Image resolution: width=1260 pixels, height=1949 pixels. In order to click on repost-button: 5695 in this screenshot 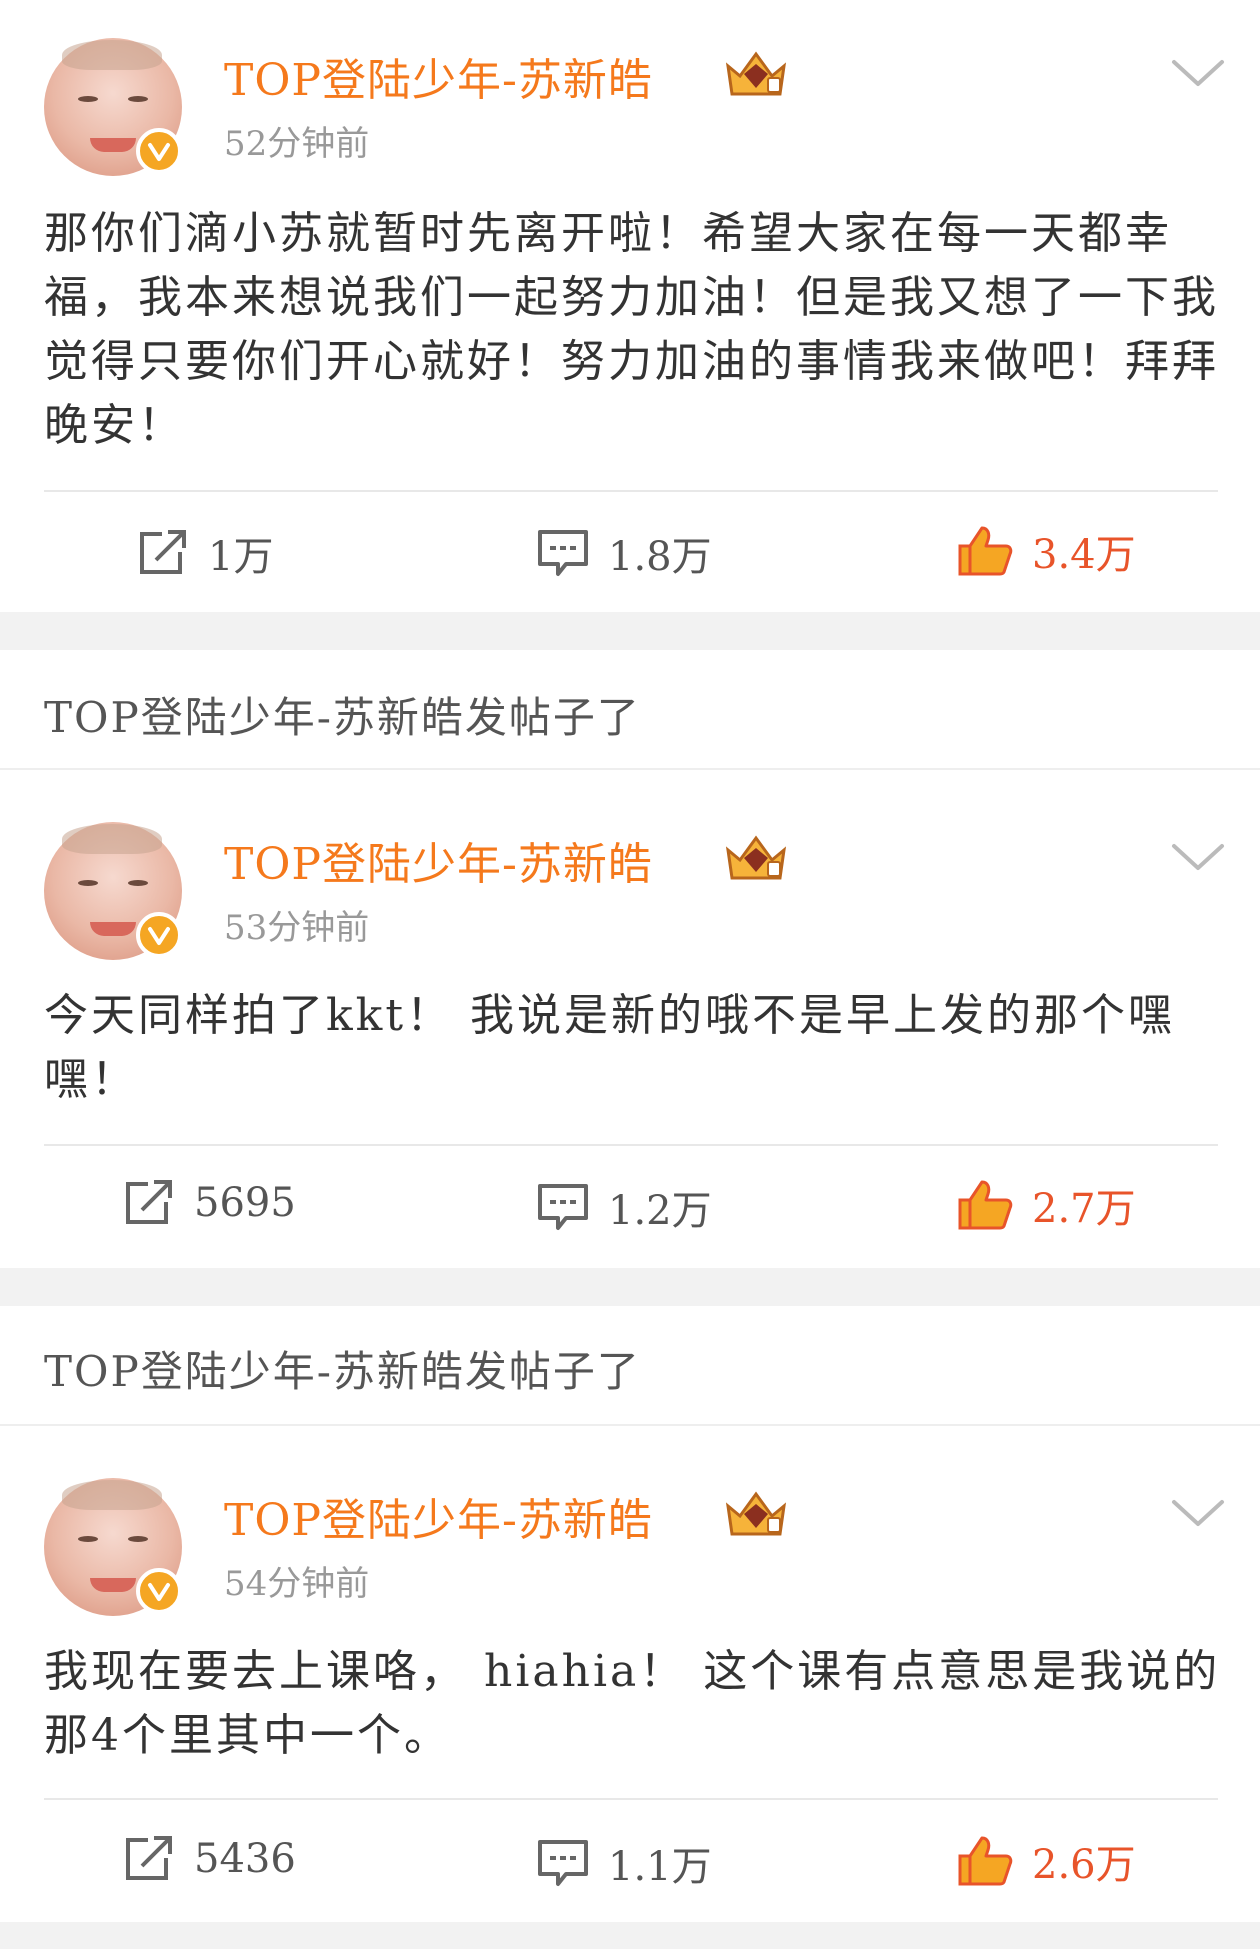, I will do `click(209, 1203)`.